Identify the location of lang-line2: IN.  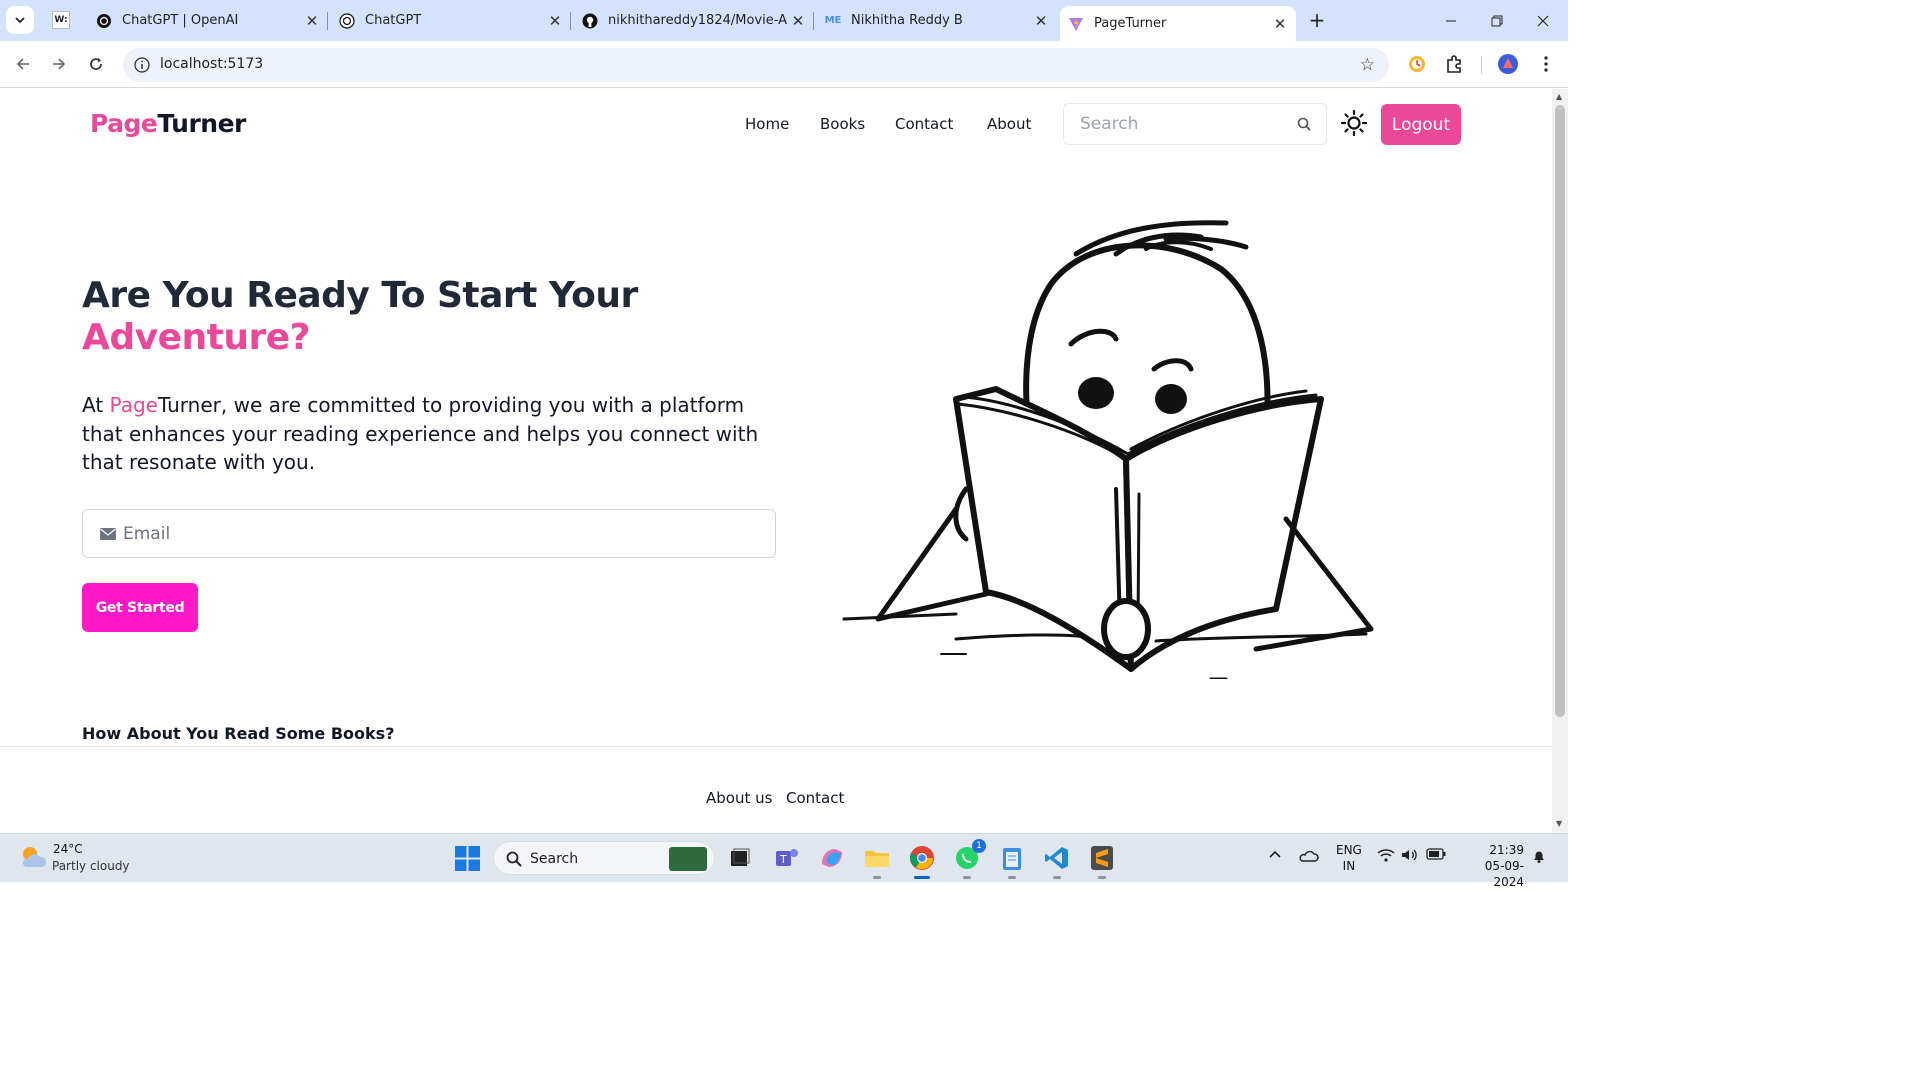
(1349, 866).